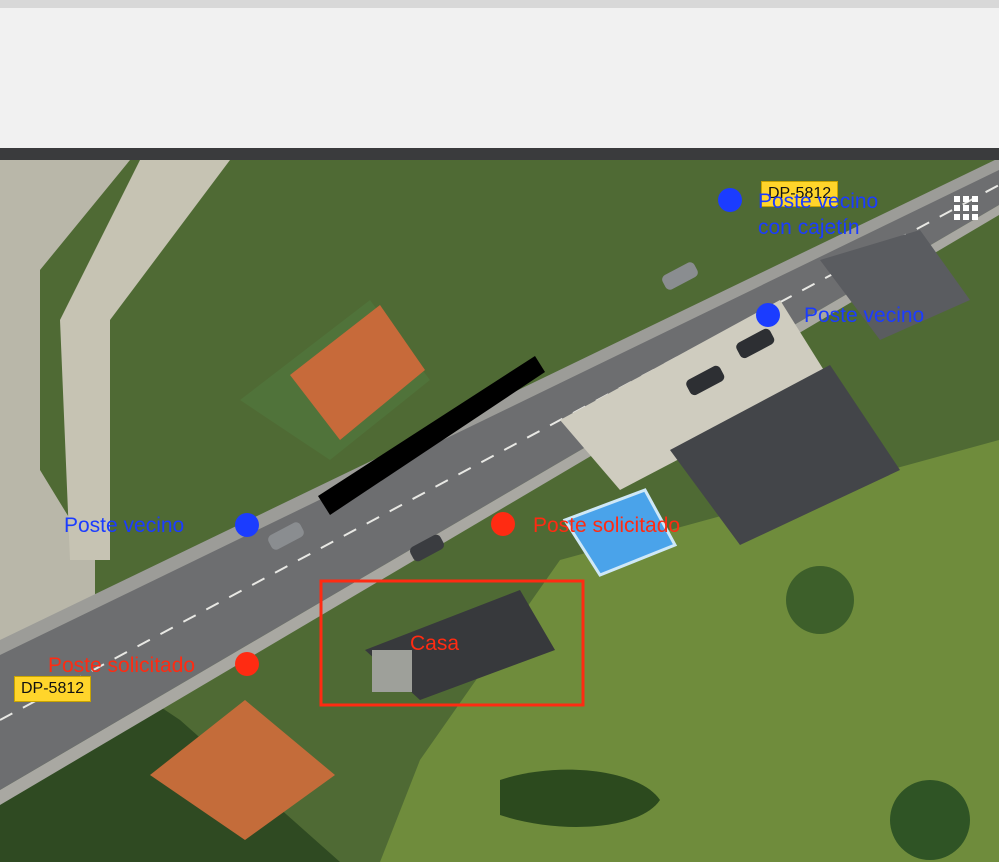 The image size is (999, 862). I want to click on label-poste-vecino-cajetin: Poste vecino con cajetín, so click(818, 214).